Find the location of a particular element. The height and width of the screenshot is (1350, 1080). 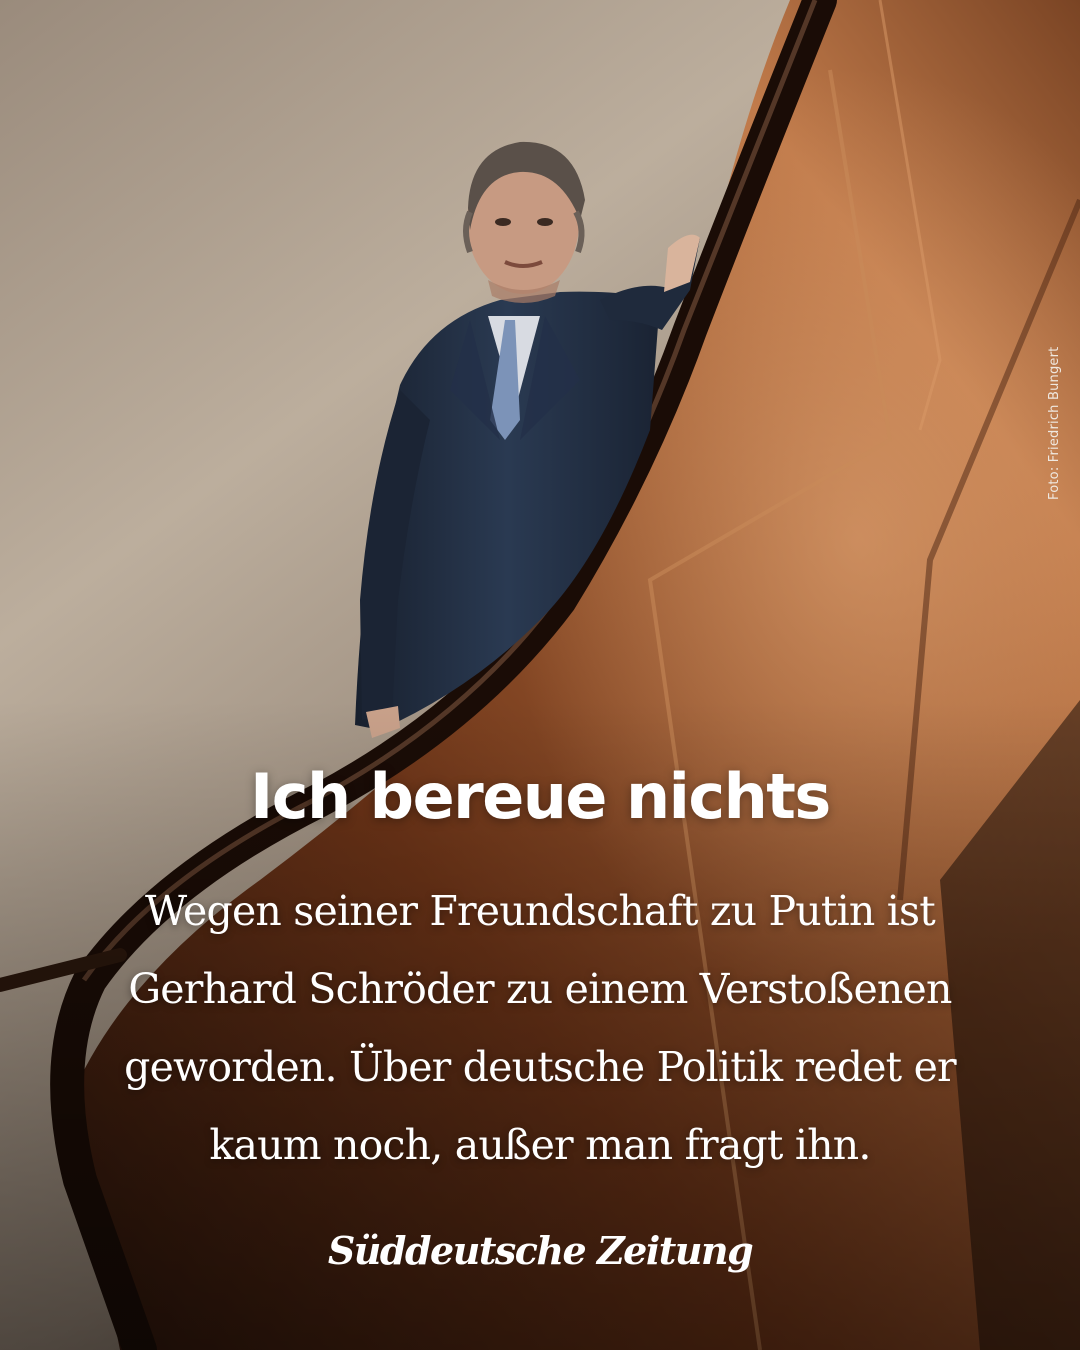

photo-credit: Foto: Friedrich Bungert is located at coordinates (1054, 423).